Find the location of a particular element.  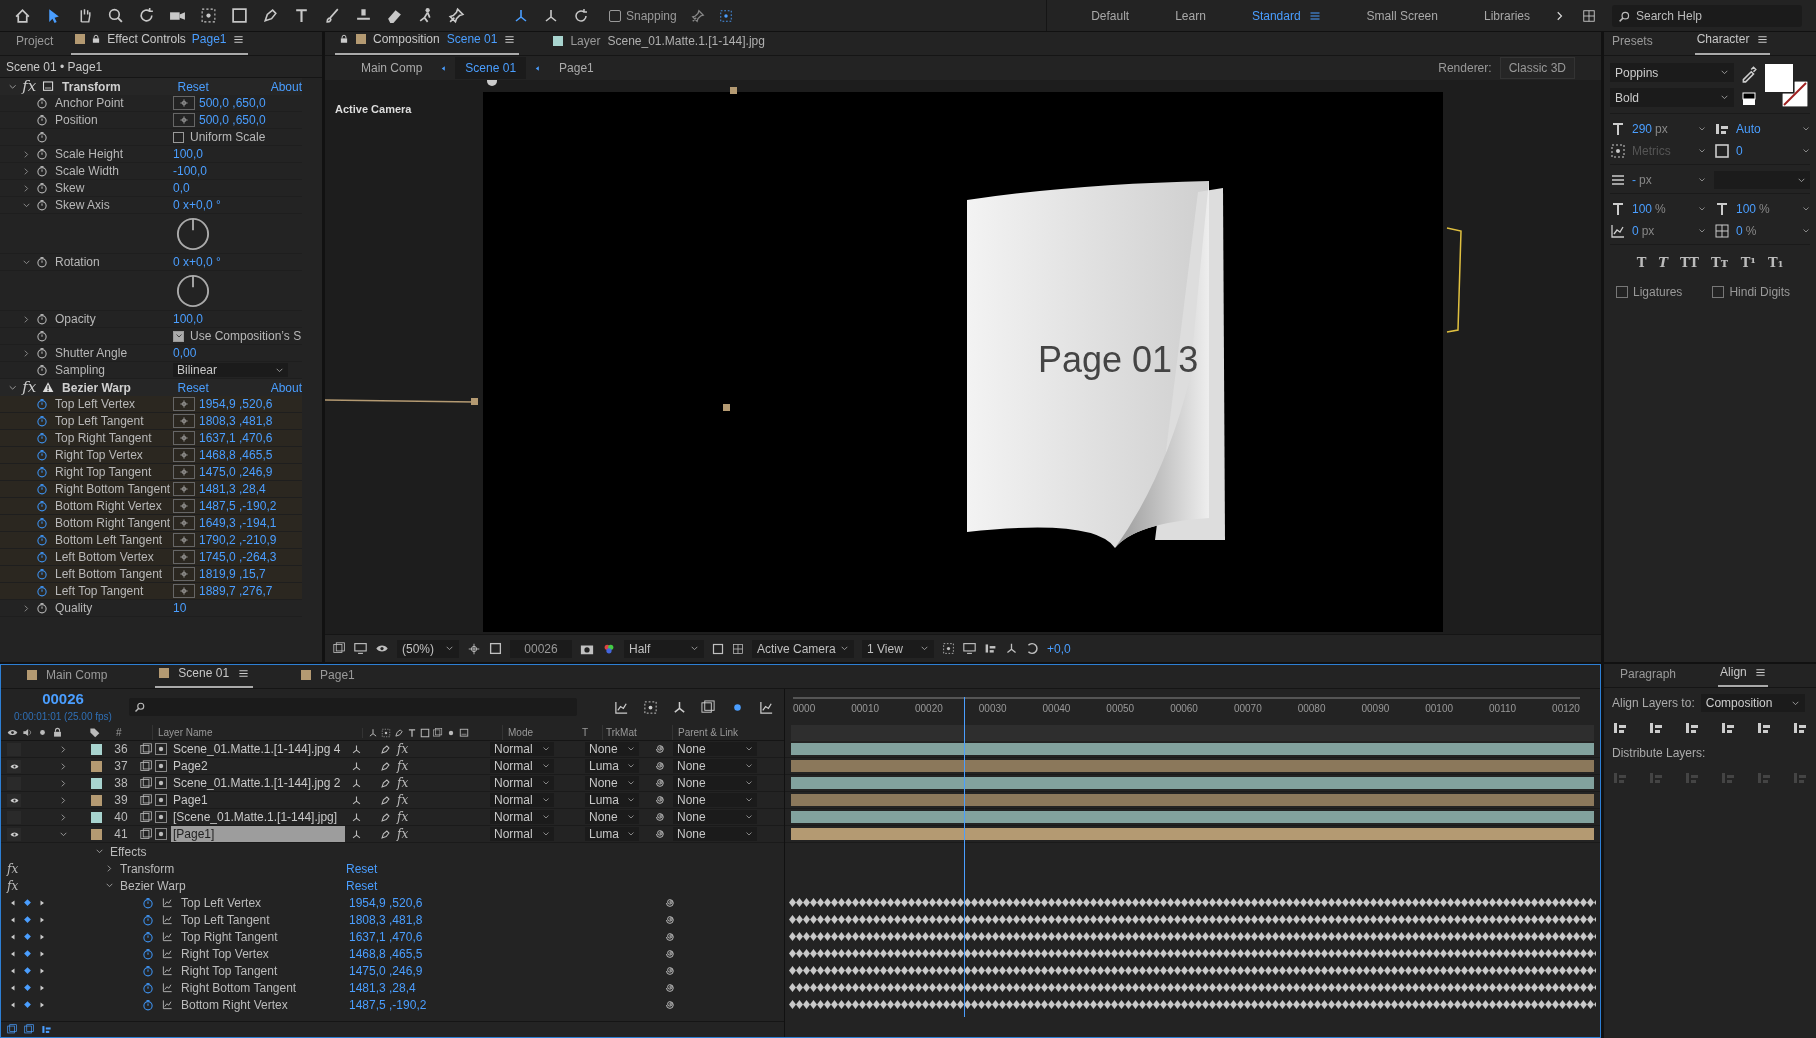

property-value: 0,00 is located at coordinates (185, 353).